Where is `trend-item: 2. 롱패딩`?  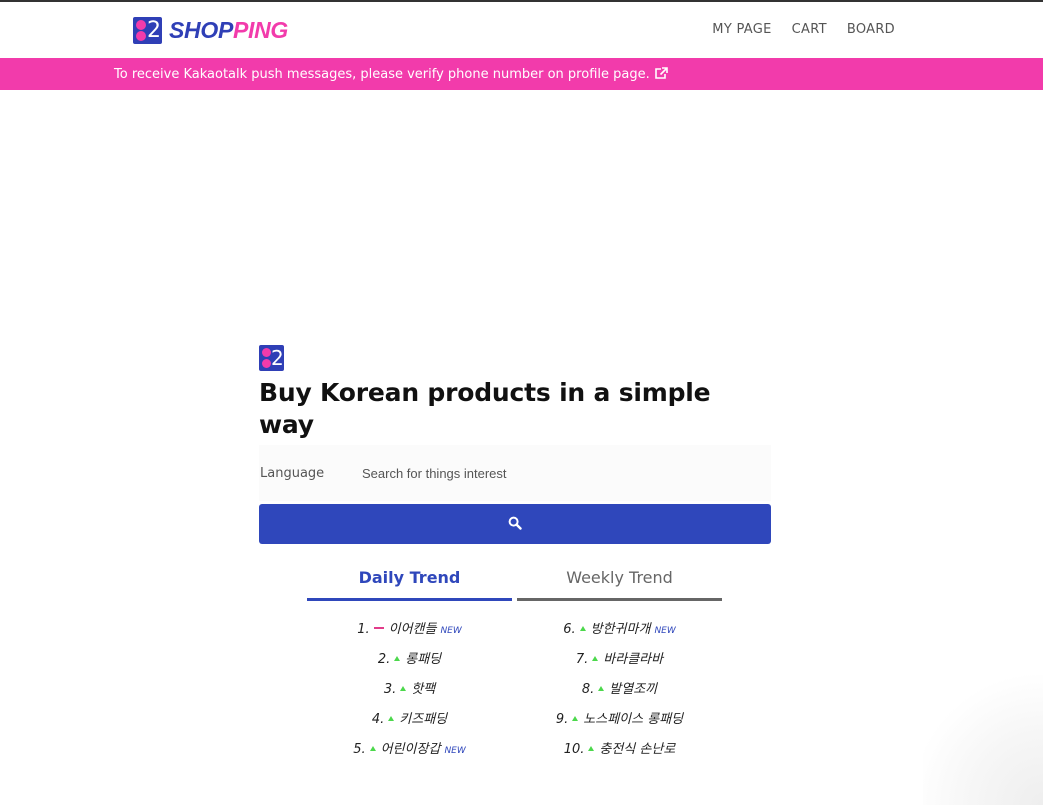 trend-item: 2. 롱패딩 is located at coordinates (409, 665).